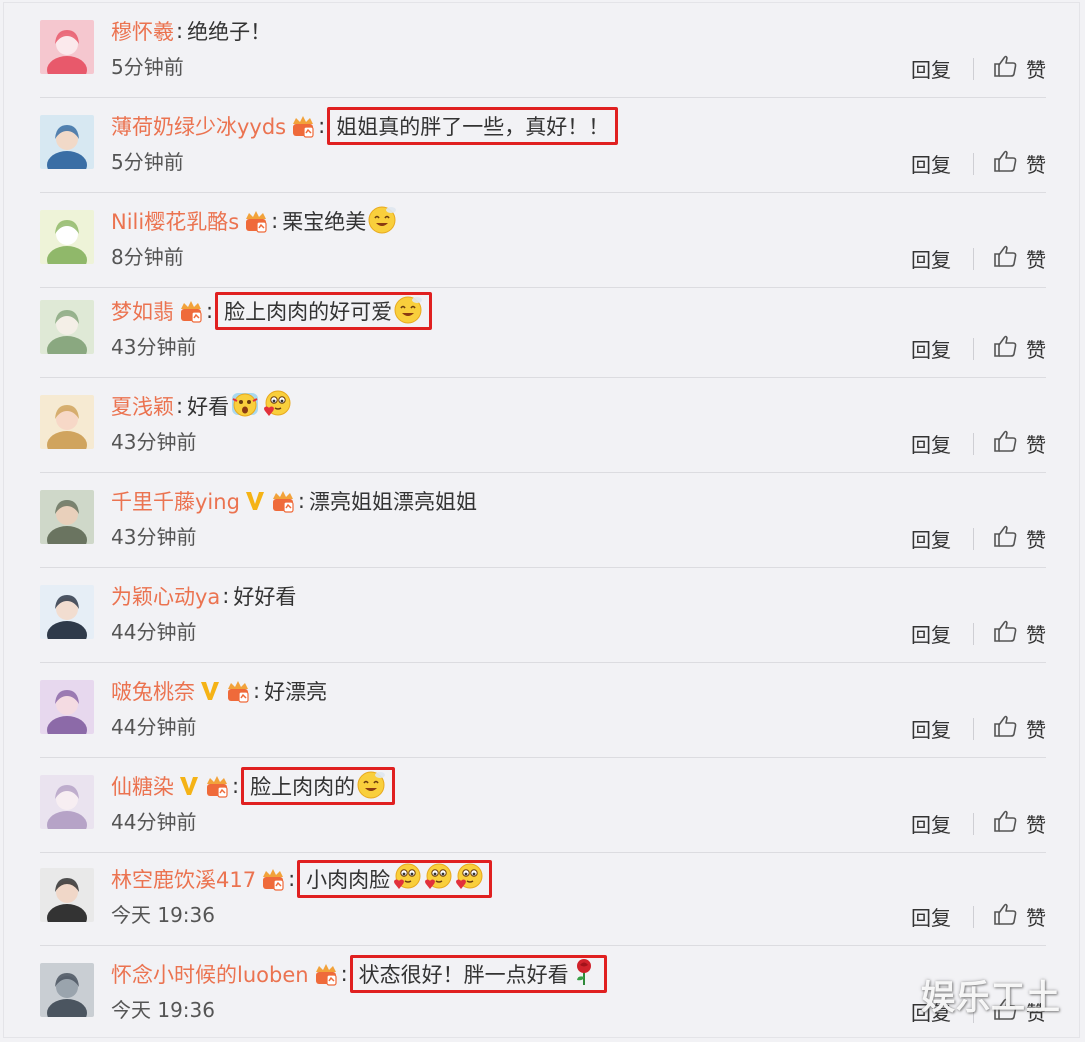 This screenshot has width=1085, height=1042. What do you see at coordinates (189, 786) in the screenshot?
I see `verified-v-icon` at bounding box center [189, 786].